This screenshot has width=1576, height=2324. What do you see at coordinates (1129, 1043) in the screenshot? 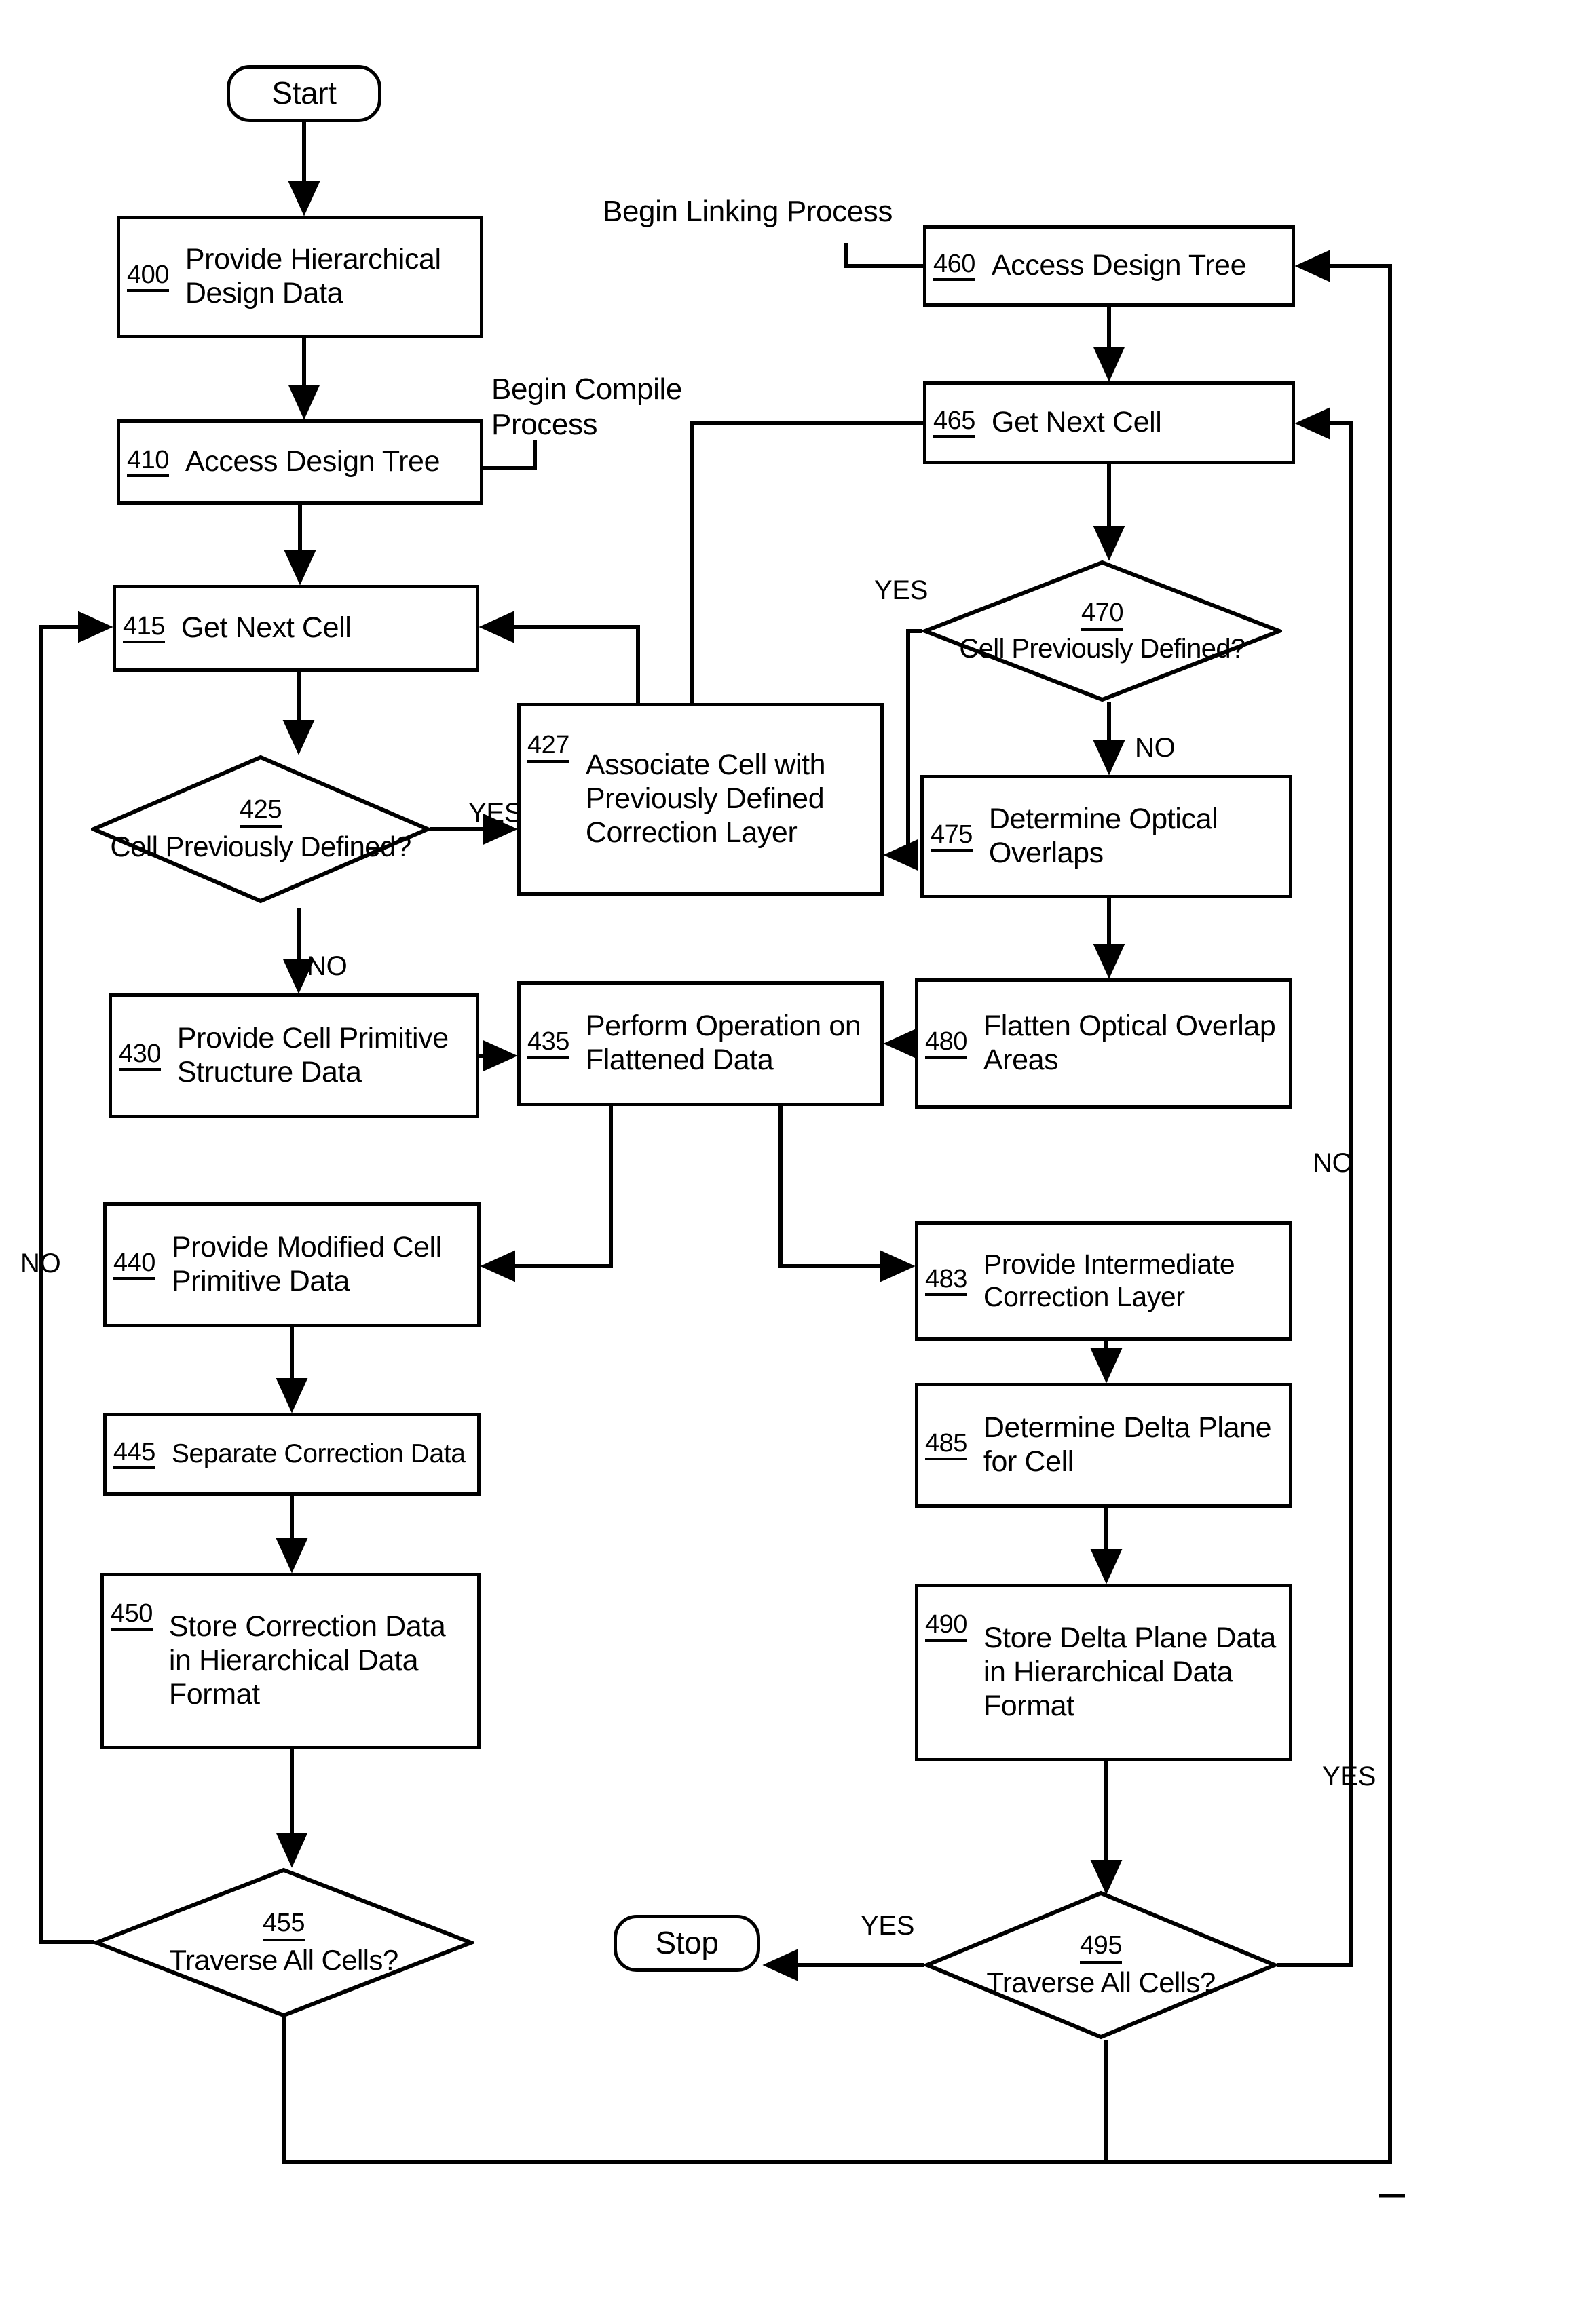
I see `process-label-480: Flatten Optical Overlap Areas` at bounding box center [1129, 1043].